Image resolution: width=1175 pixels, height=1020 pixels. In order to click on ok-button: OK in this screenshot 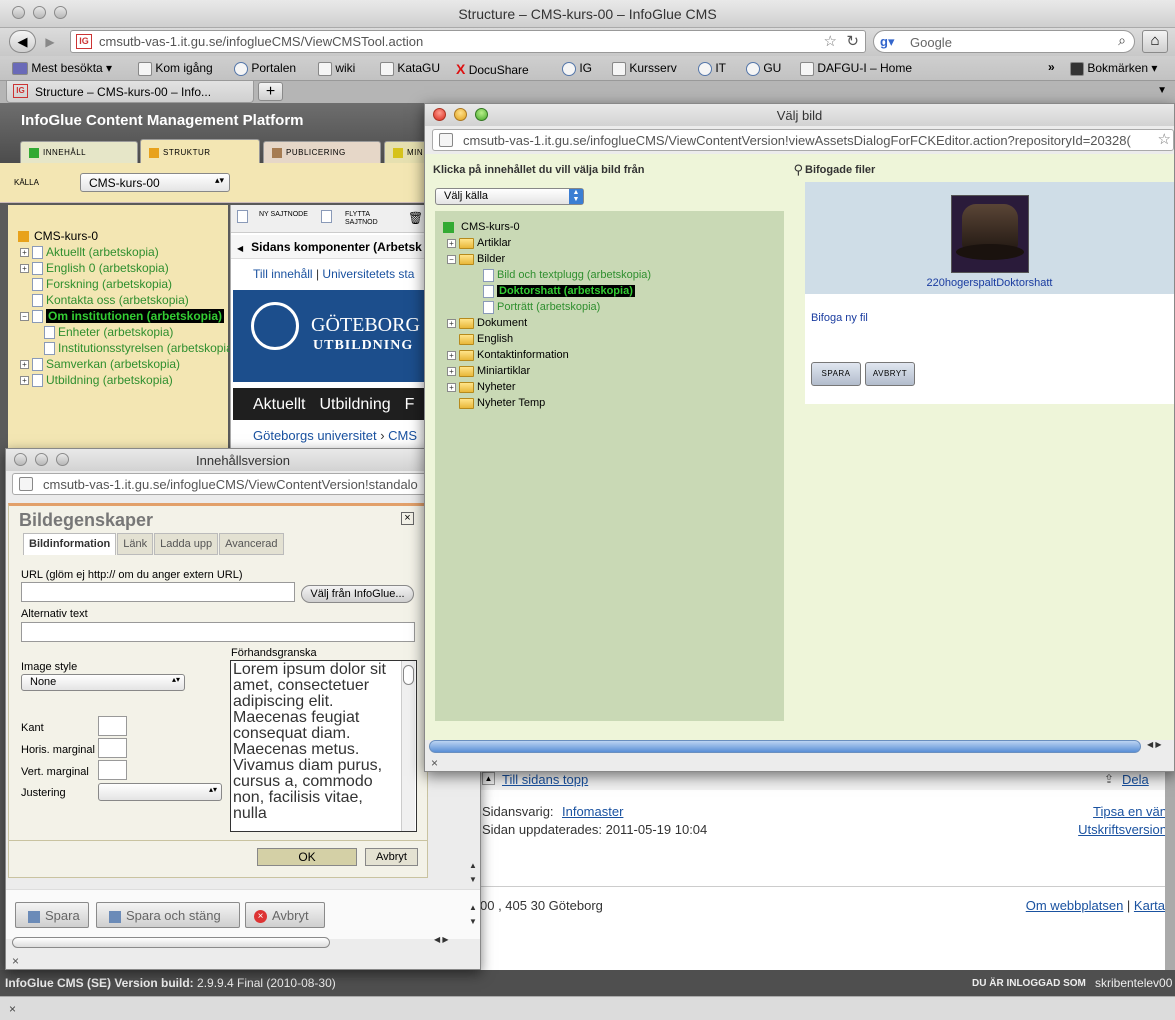, I will do `click(307, 857)`.